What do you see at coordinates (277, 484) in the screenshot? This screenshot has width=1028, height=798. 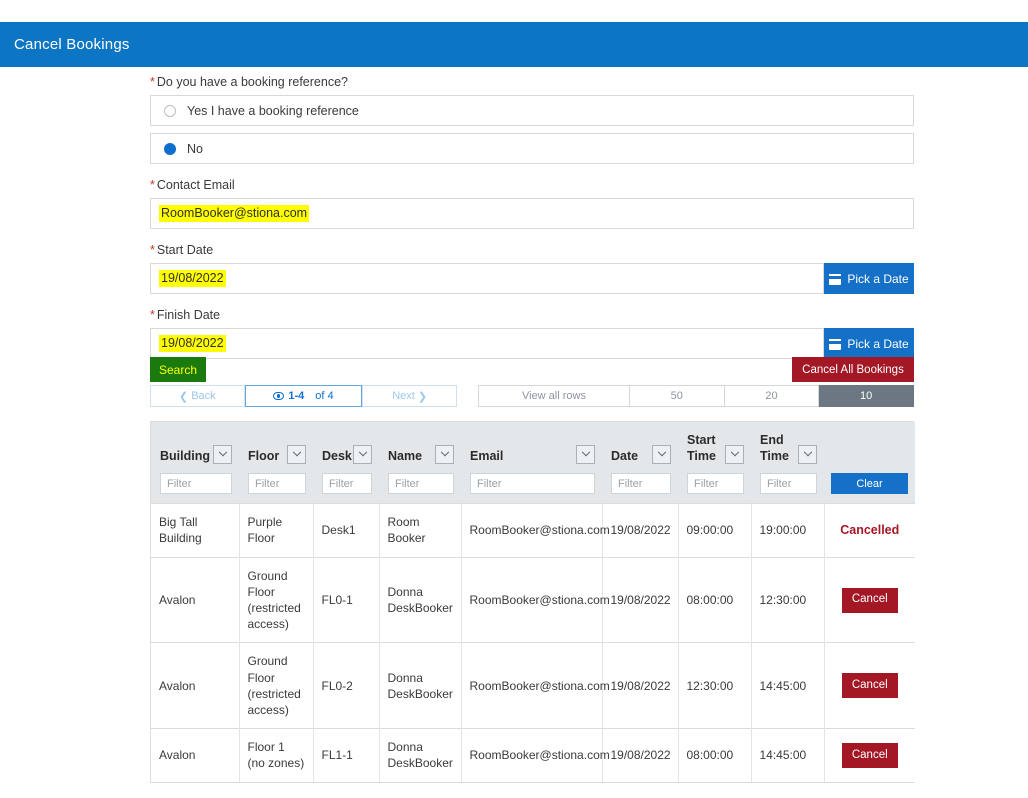 I see `filter-input-floor: Filter` at bounding box center [277, 484].